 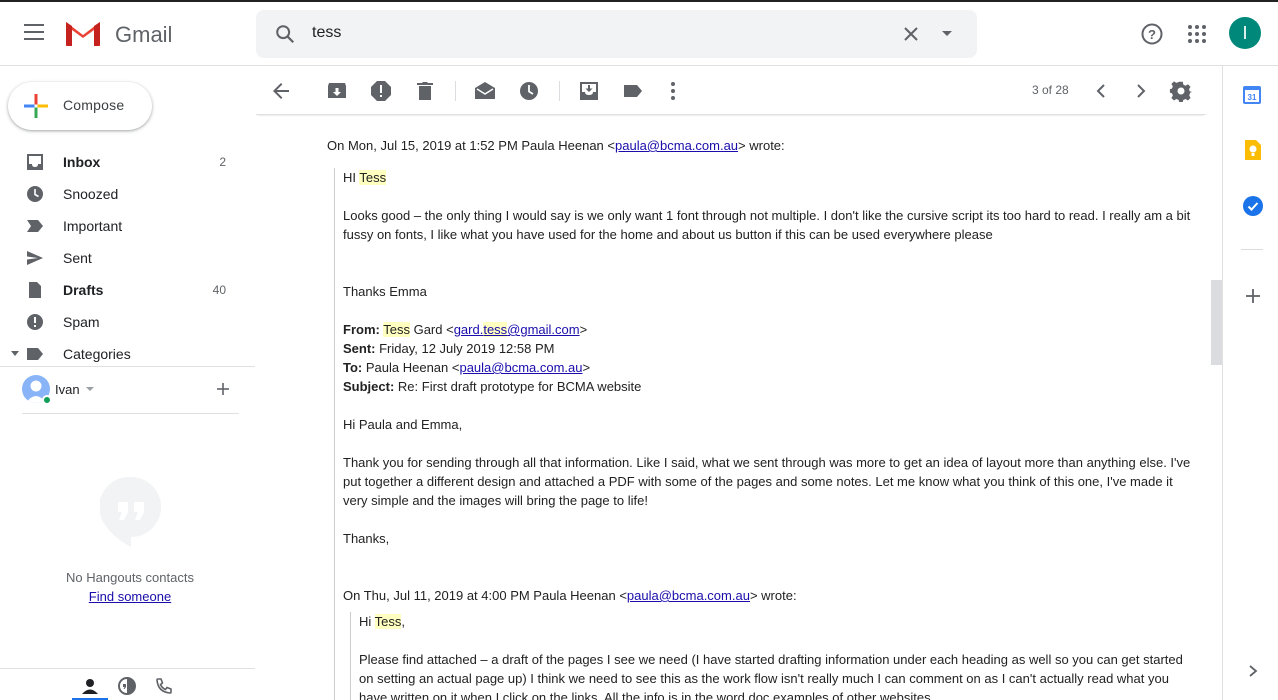 I want to click on app-header: Gmail tess ? I, so click(x=639, y=34).